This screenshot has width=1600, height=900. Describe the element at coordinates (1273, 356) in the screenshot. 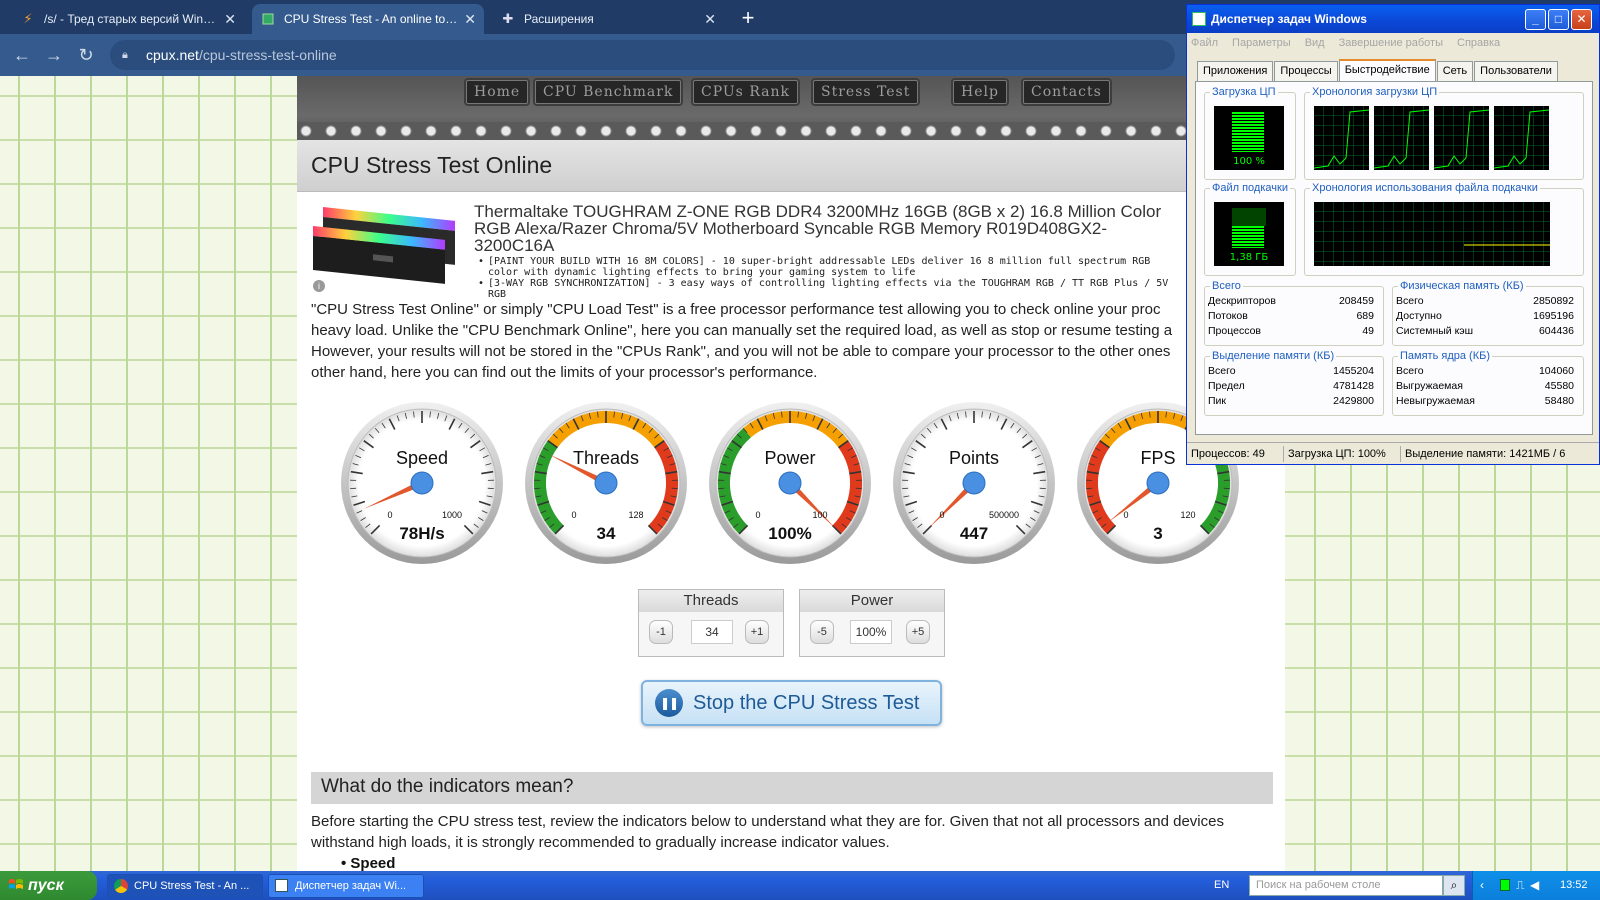

I see `commit-label: Выделение памяти (КБ)` at that location.